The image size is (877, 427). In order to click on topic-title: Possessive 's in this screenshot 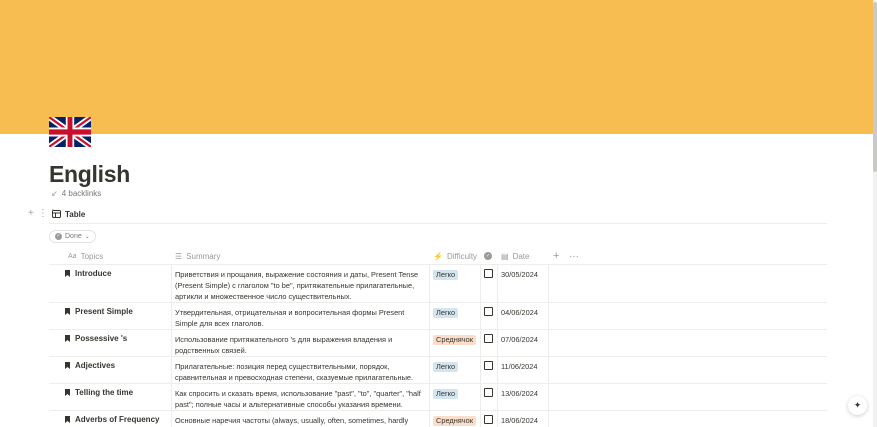, I will do `click(101, 338)`.